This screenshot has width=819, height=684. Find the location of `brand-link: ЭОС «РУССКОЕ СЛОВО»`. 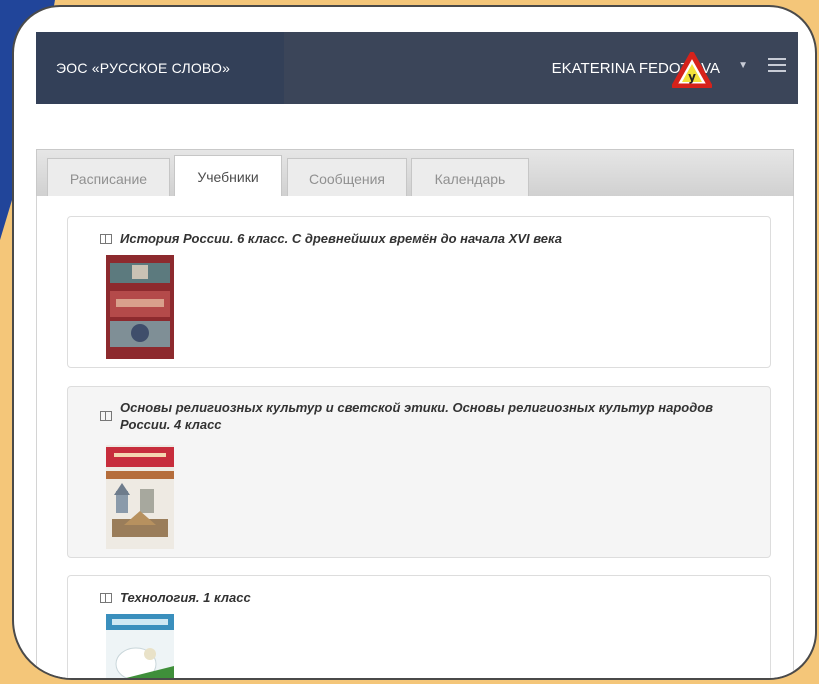

brand-link: ЭОС «РУССКОЕ СЛОВО» is located at coordinates (160, 68).